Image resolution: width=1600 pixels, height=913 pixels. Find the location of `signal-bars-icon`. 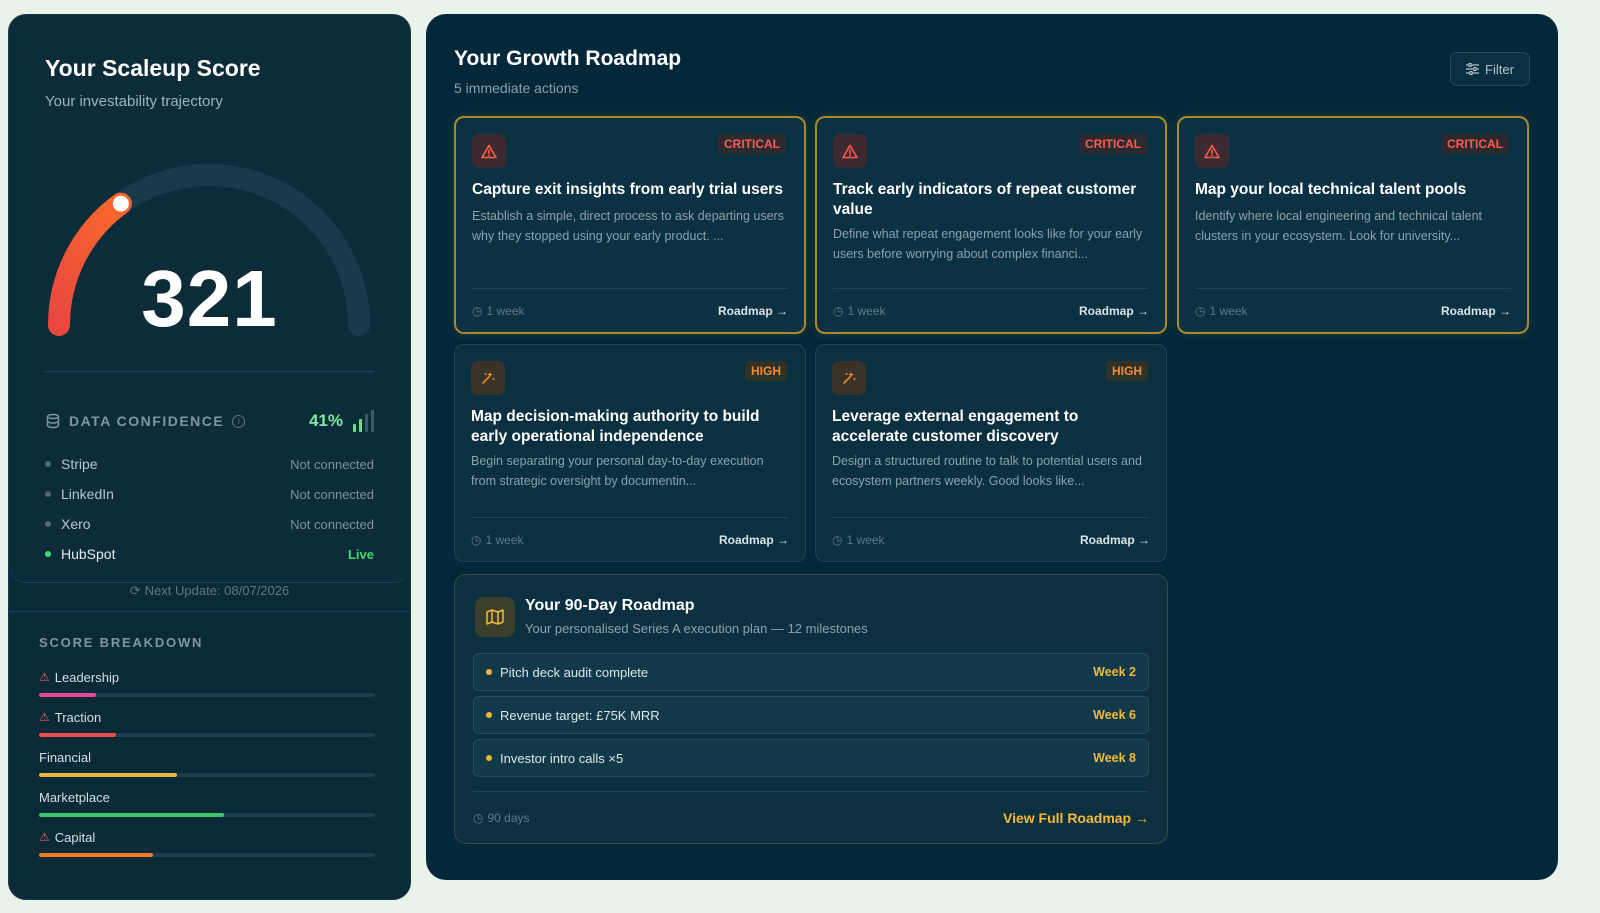

signal-bars-icon is located at coordinates (363, 421).